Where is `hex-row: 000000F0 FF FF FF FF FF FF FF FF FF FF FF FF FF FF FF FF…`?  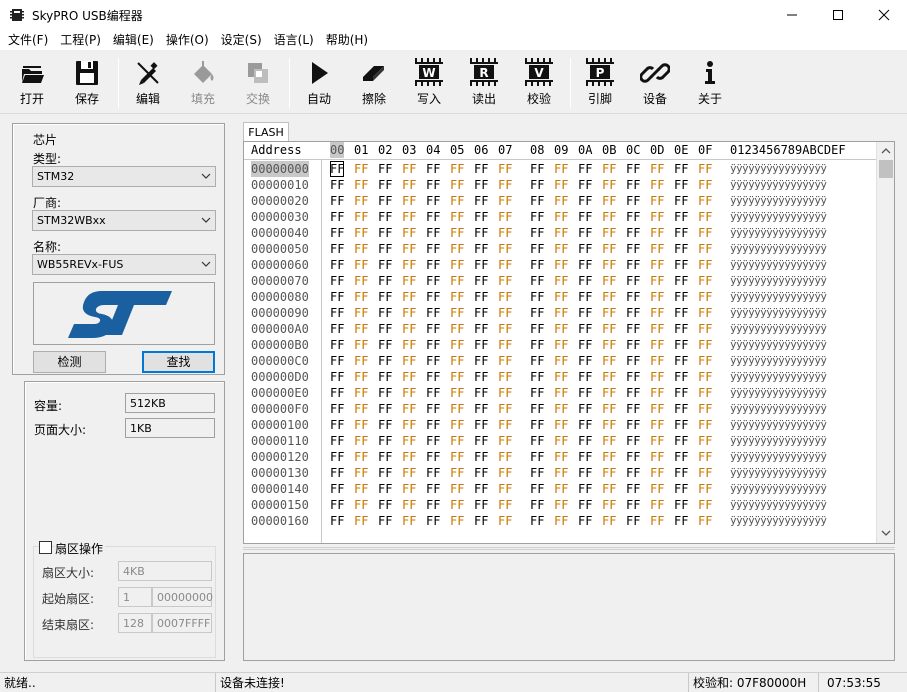
hex-row: 000000F0 FF FF FF FF FF FF FF FF FF FF FF FF FF FF FF FF… is located at coordinates (560, 409).